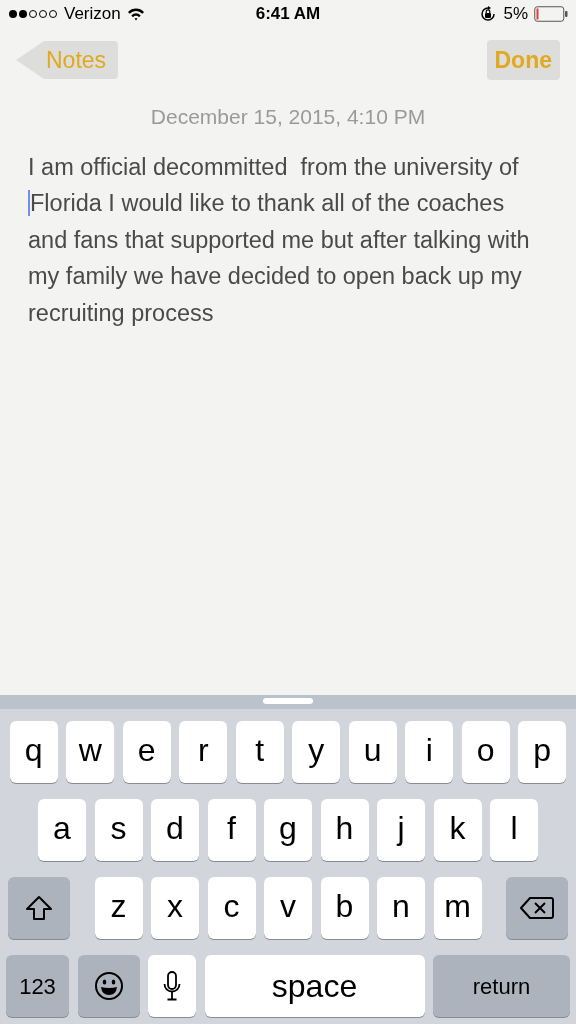 The width and height of the screenshot is (576, 1024). I want to click on drag-handle, so click(288, 701).